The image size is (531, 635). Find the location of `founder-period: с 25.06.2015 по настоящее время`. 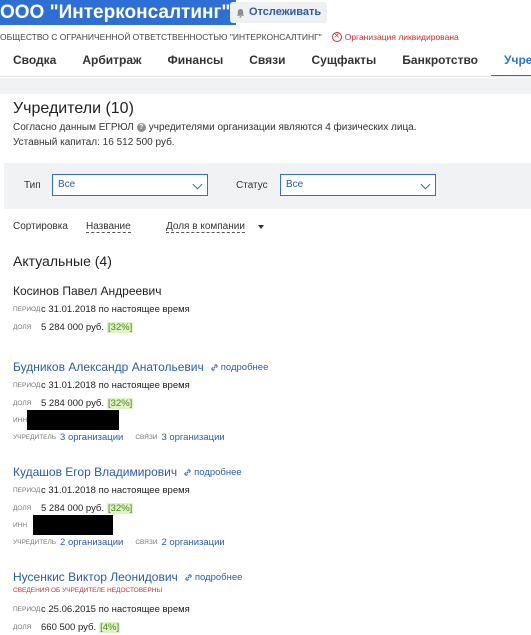

founder-period: с 25.06.2015 по настоящее время is located at coordinates (115, 609).